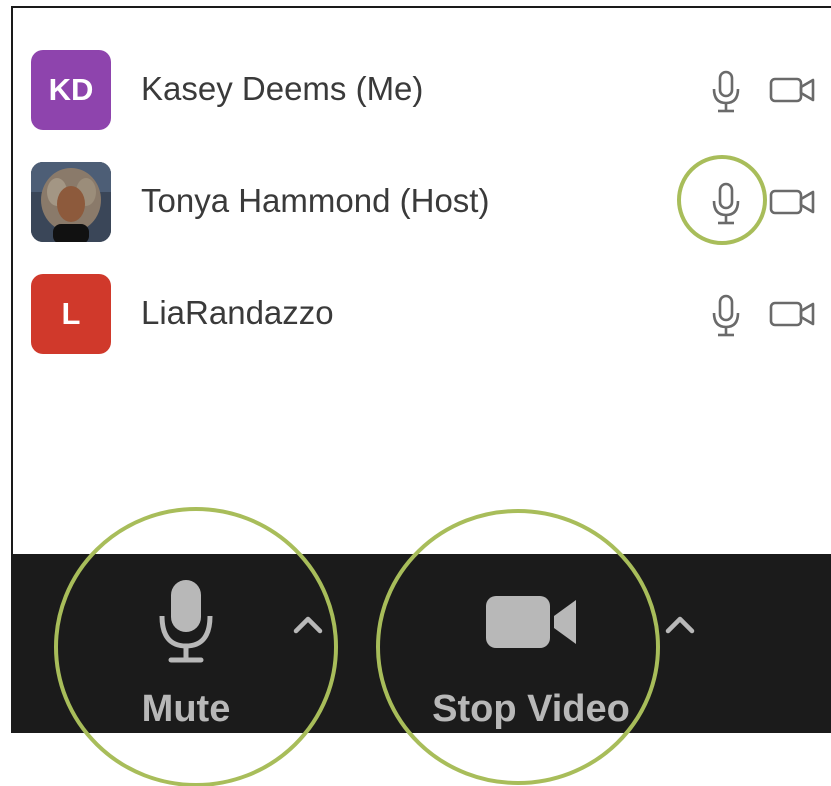 This screenshot has width=831, height=786. I want to click on stop-video-button: Stop Video, so click(531, 643).